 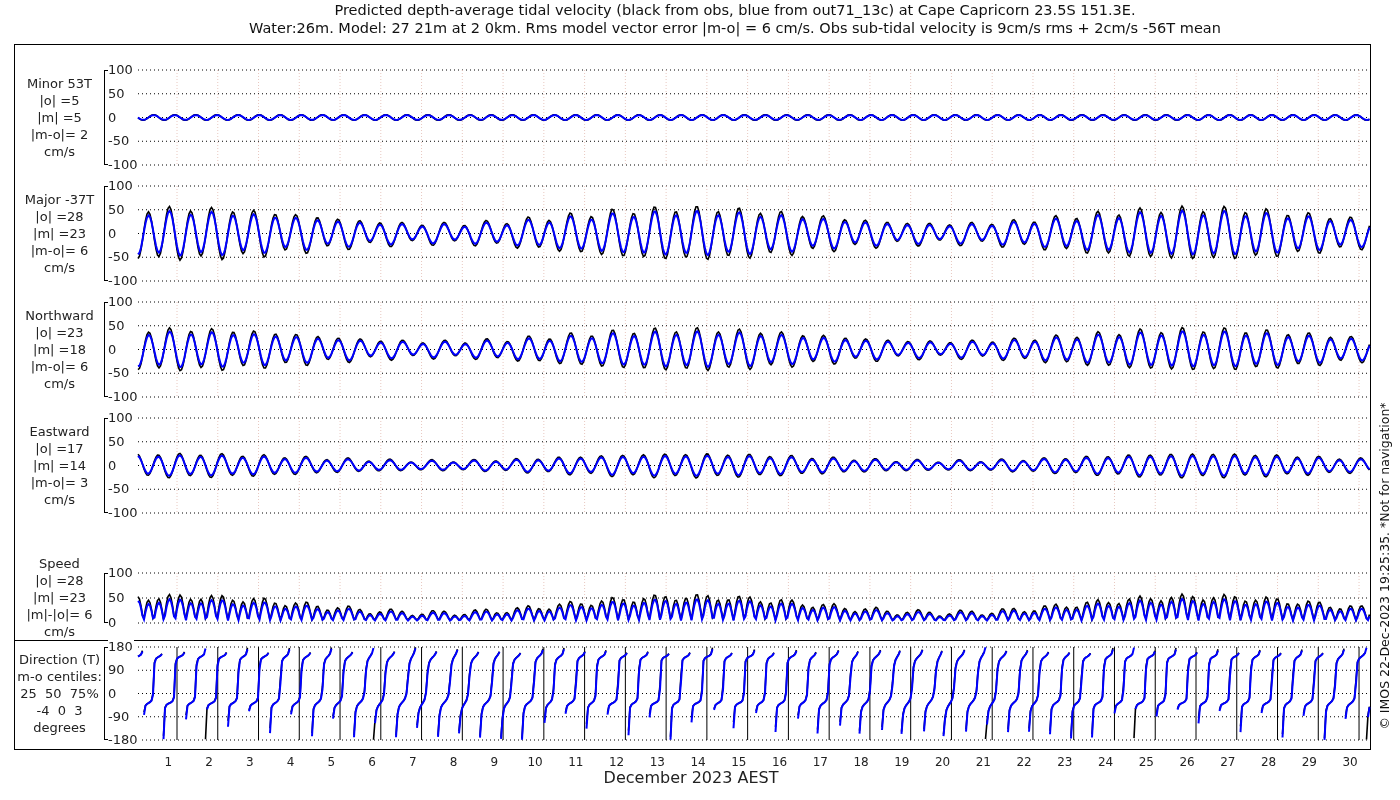 I want to click on panel-label: Major -37T, so click(x=59, y=199).